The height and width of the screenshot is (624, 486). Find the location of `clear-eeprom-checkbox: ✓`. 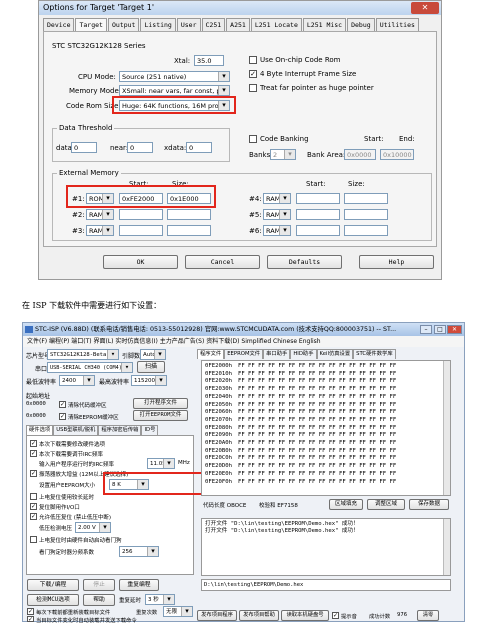

clear-eeprom-checkbox: ✓ is located at coordinates (62, 416).